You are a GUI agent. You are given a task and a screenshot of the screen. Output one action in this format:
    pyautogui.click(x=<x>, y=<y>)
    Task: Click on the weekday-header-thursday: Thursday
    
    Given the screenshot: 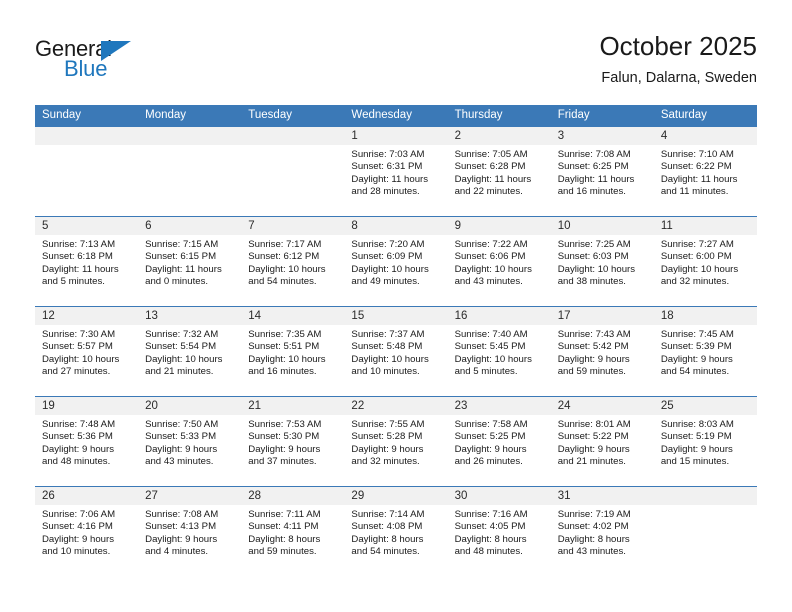 What is the action you would take?
    pyautogui.click(x=478, y=115)
    